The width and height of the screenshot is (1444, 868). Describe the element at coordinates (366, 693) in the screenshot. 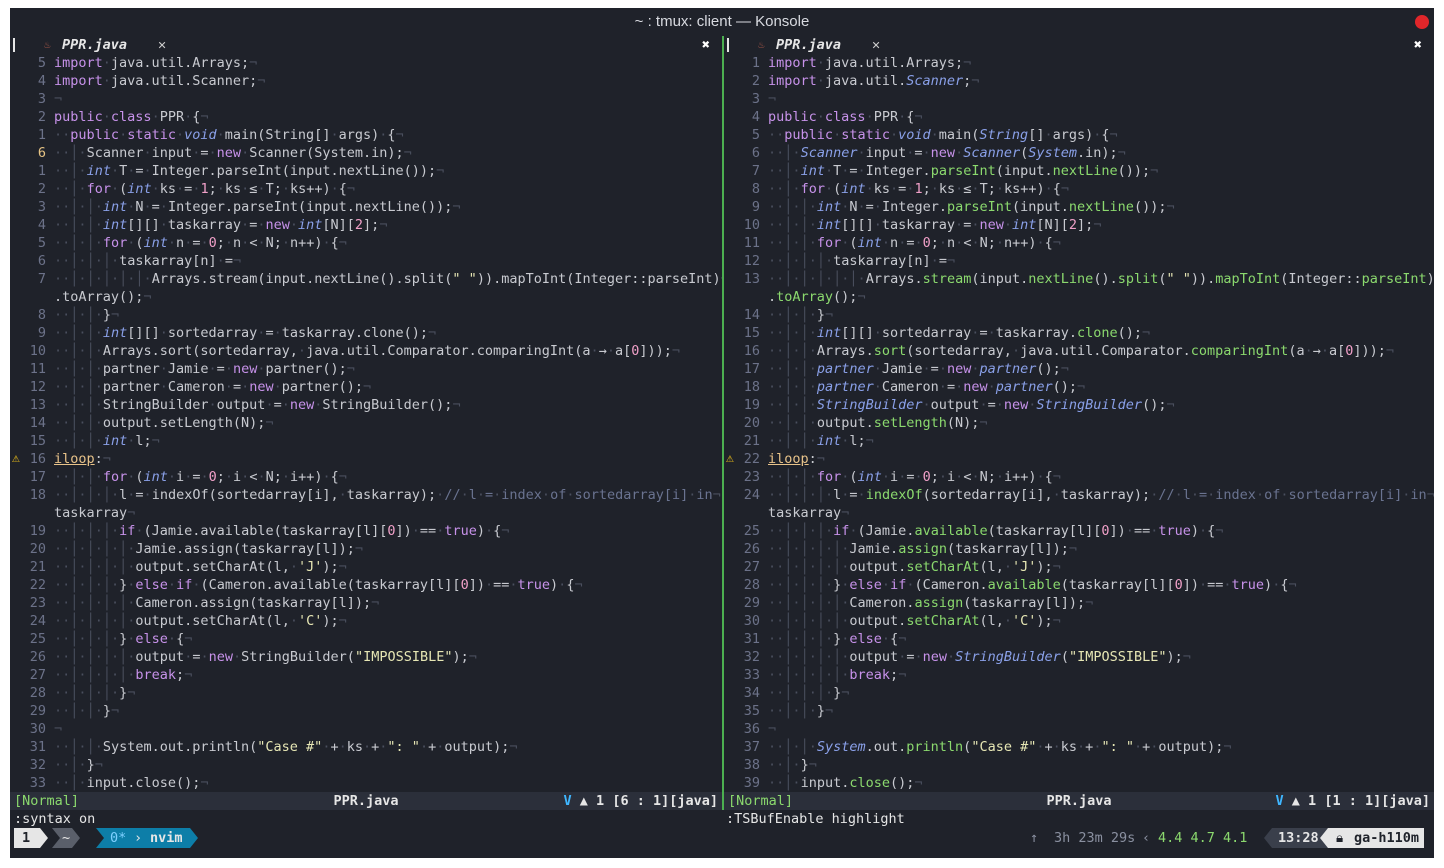

I see `code-line: 28 ··│·│·│·}¬` at that location.